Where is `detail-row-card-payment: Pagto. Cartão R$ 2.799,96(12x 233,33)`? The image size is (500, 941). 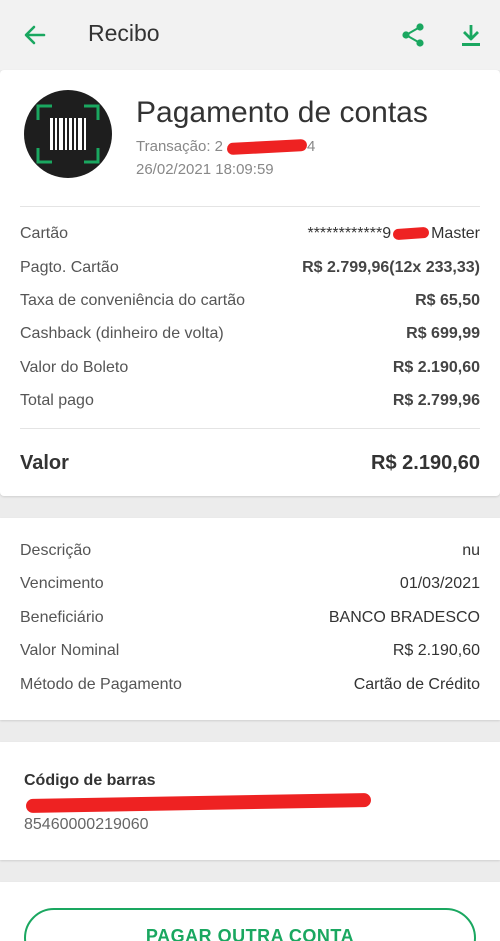
detail-row-card-payment: Pagto. Cartão R$ 2.799,96(12x 233,33) is located at coordinates (250, 271).